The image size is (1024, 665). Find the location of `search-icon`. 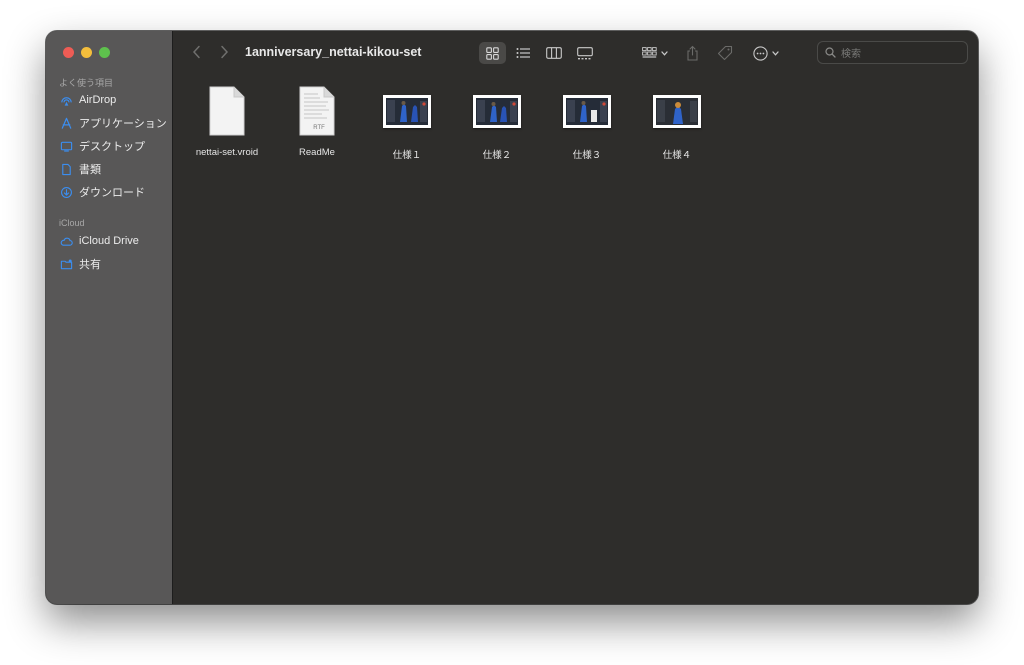

search-icon is located at coordinates (830, 52).